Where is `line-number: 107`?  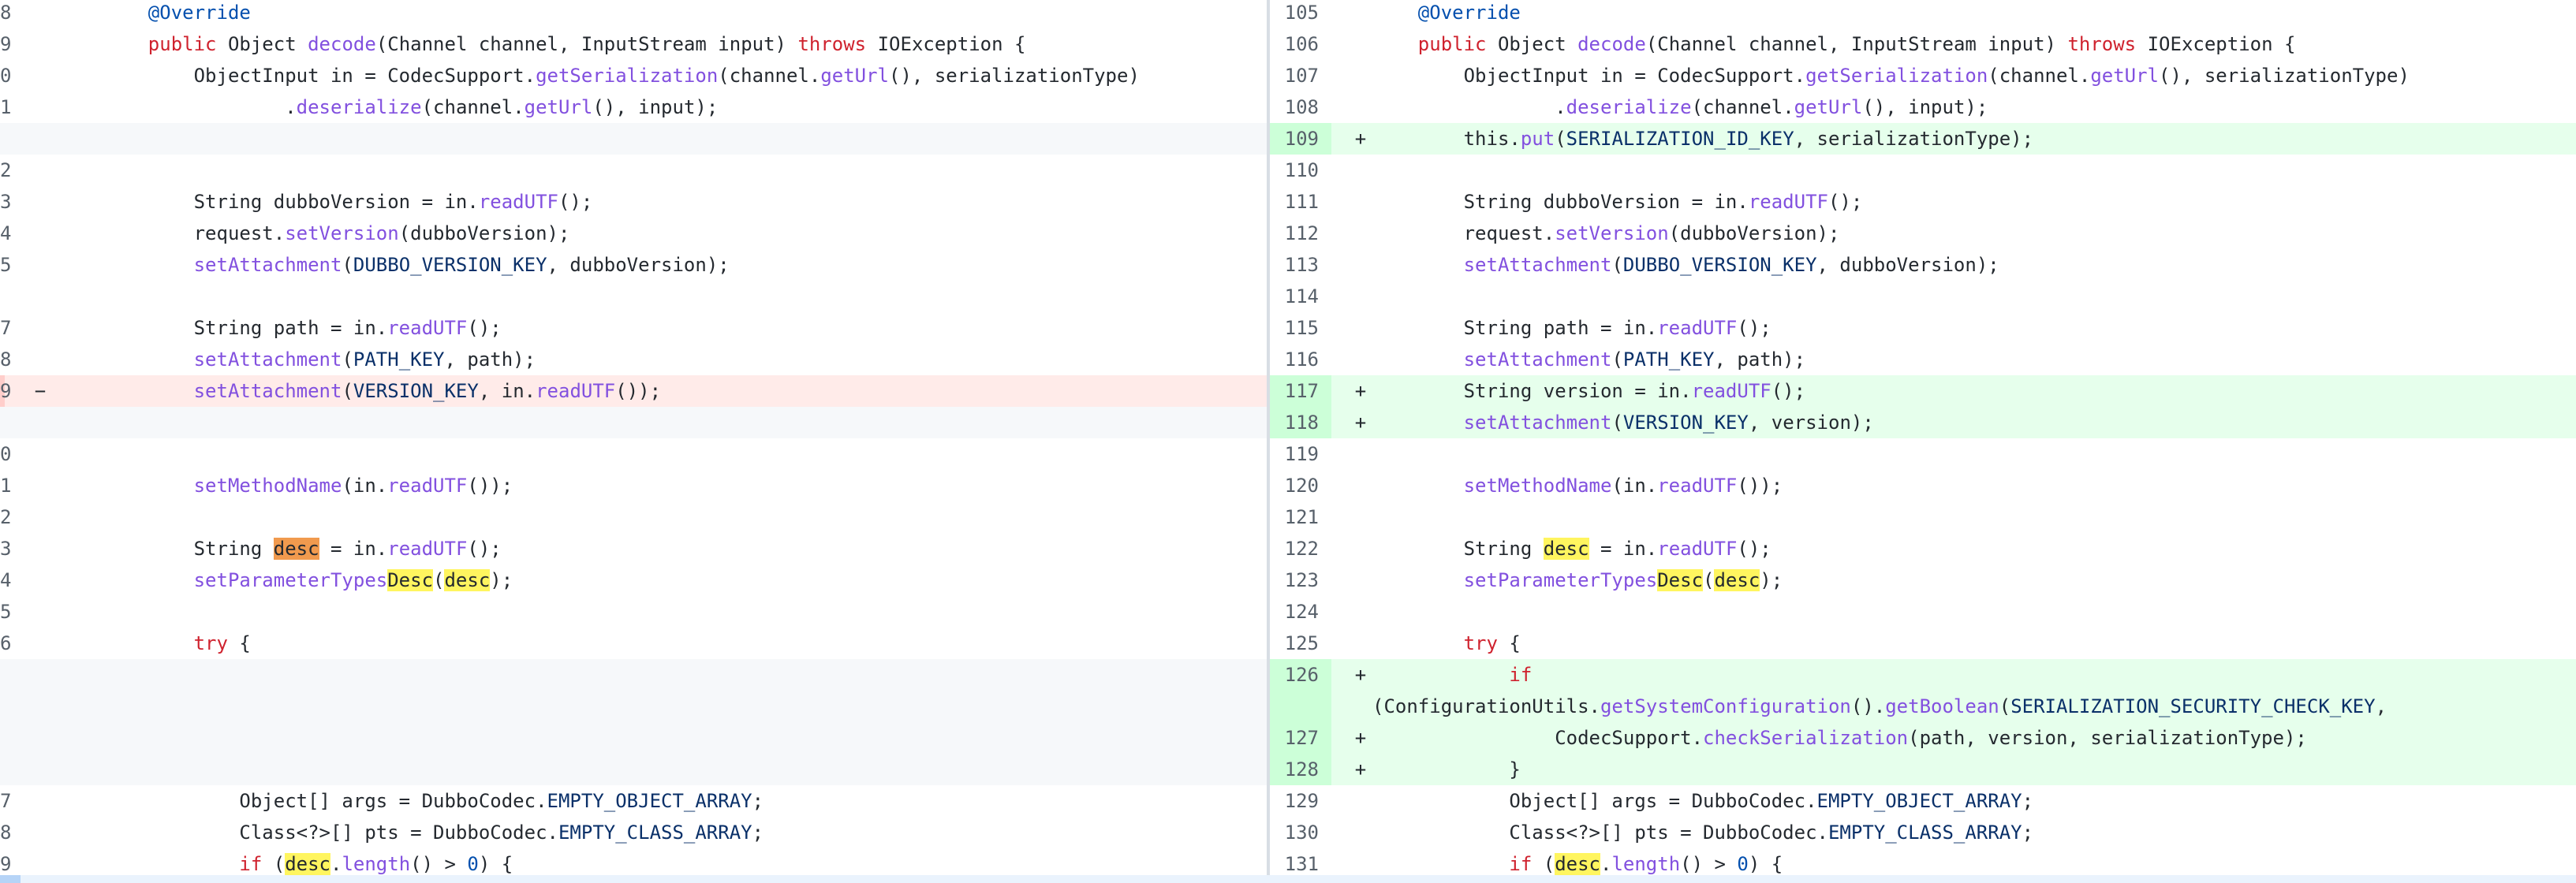 line-number: 107 is located at coordinates (1301, 76).